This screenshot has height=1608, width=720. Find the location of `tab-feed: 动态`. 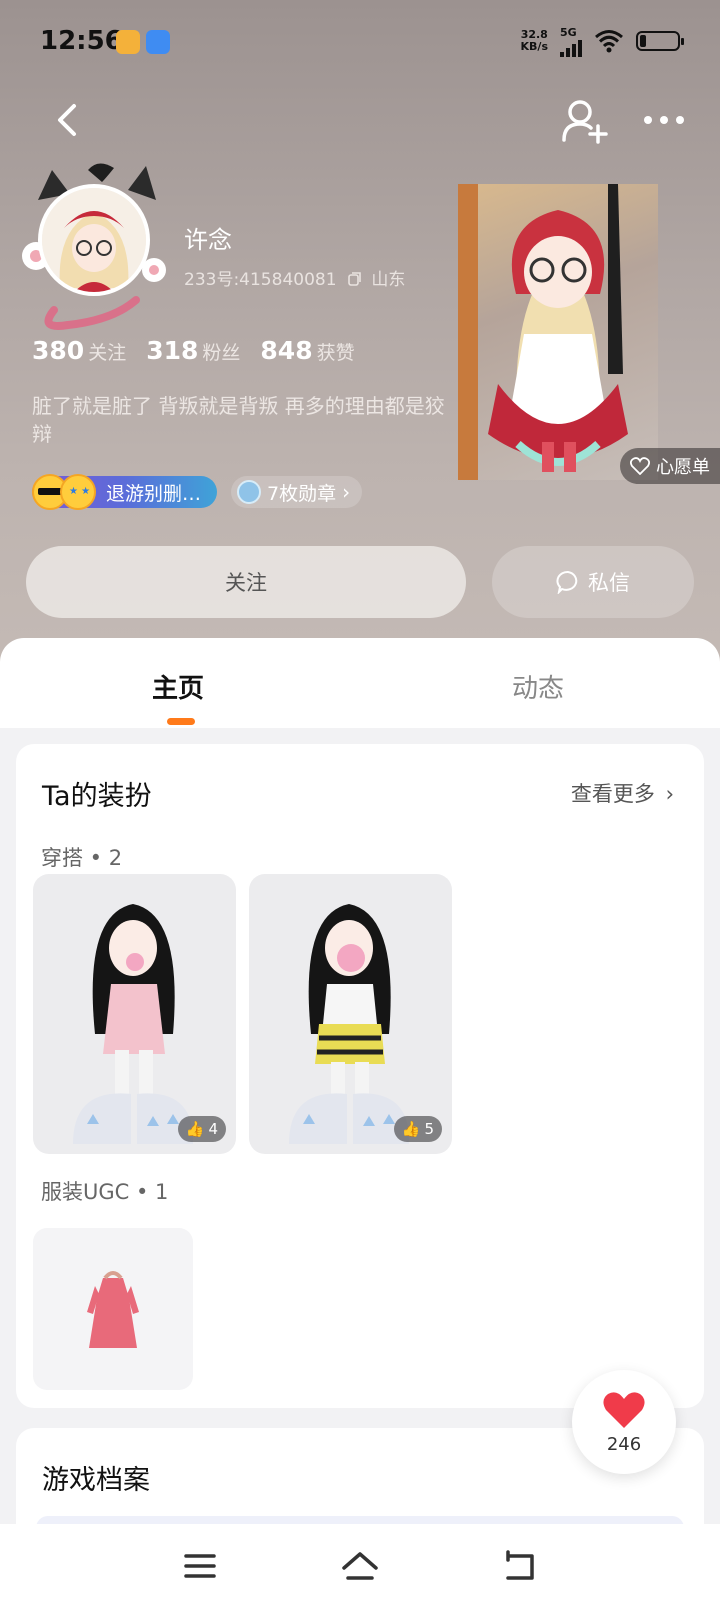

tab-feed: 动态 is located at coordinates (538, 686).